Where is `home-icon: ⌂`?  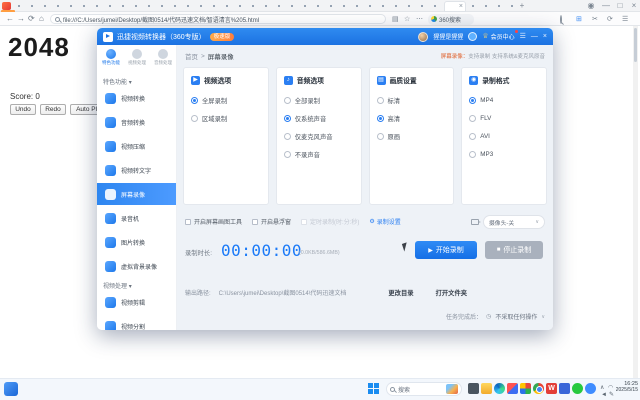
home-icon: ⌂ is located at coordinates (41, 19).